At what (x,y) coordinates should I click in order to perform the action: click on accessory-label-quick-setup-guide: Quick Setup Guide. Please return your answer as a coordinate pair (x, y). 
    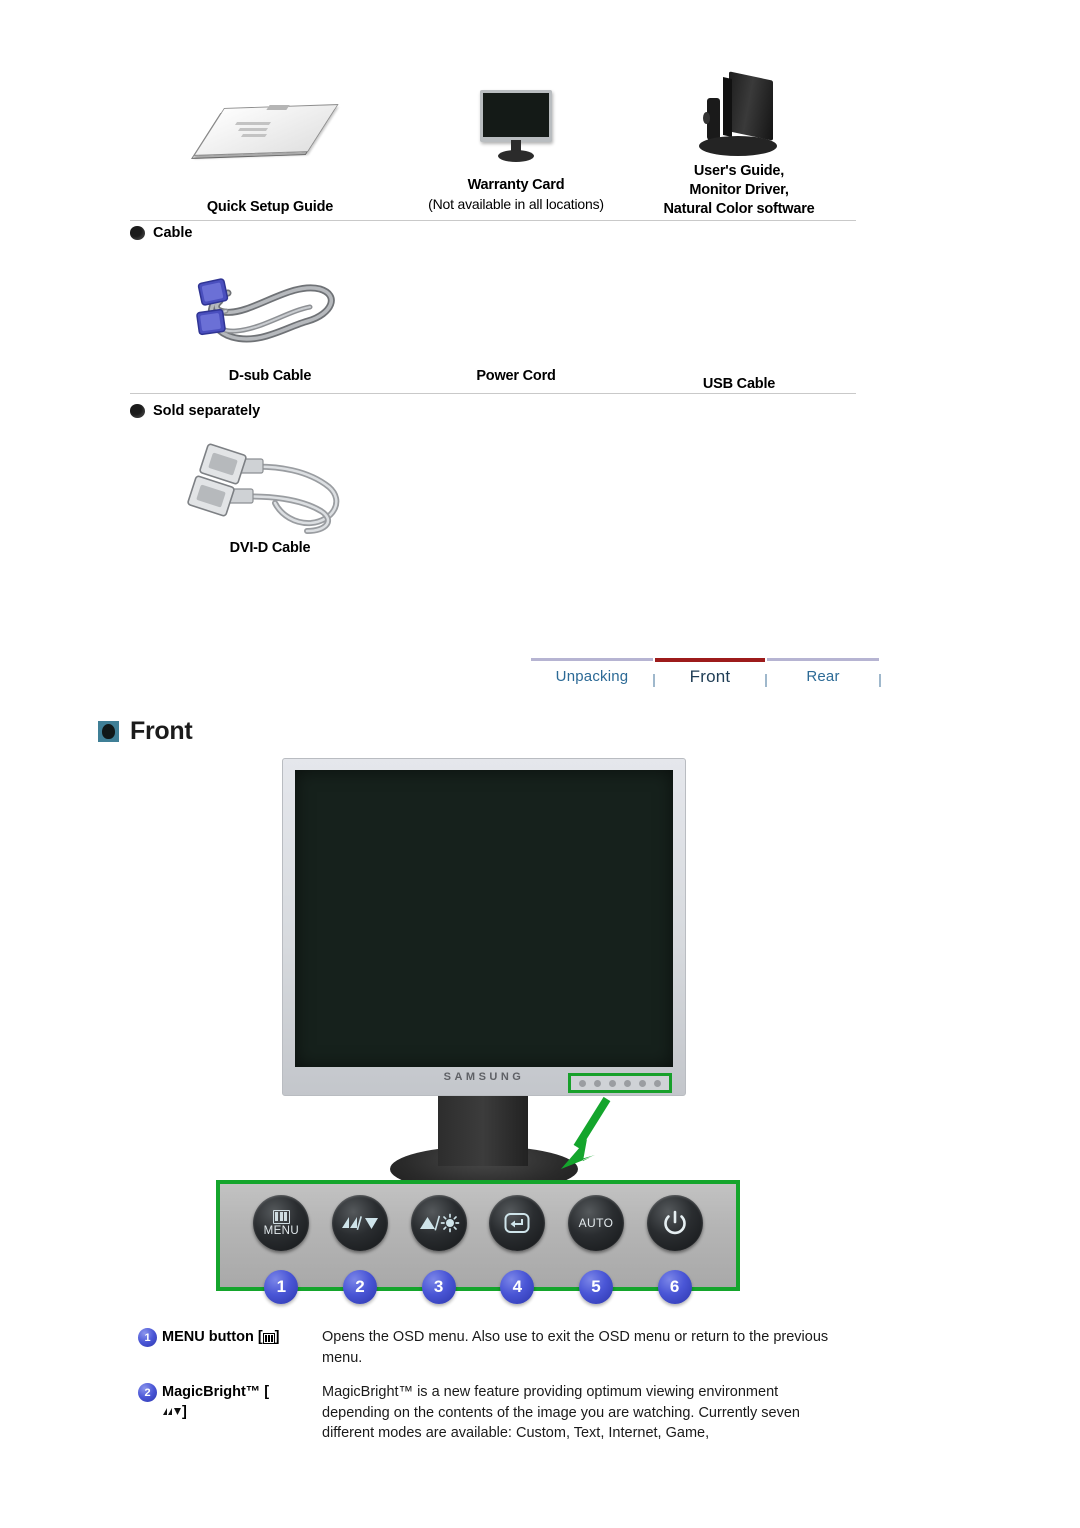
    Looking at the image, I should click on (270, 207).